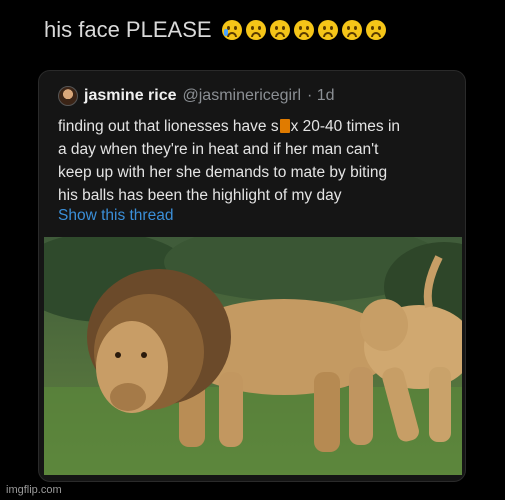  What do you see at coordinates (321, 95) in the screenshot?
I see `tweet-time: · 1d` at bounding box center [321, 95].